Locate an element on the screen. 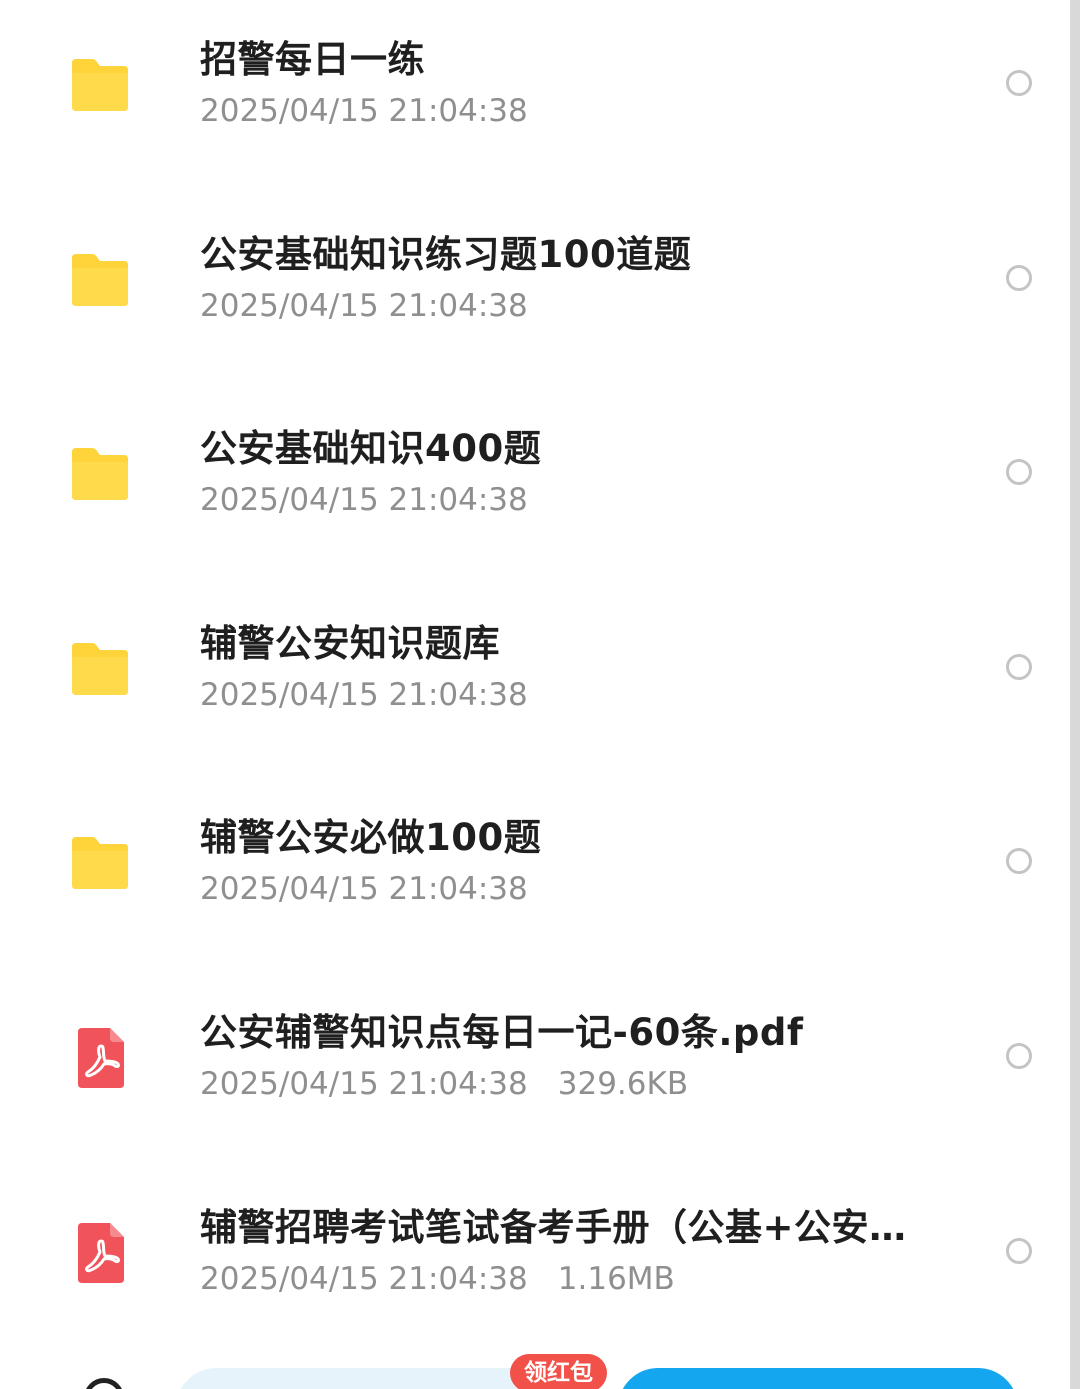  file-row: 公安基础知识练习题100道题 2025/04/15 21:04:38 is located at coordinates (535, 292).